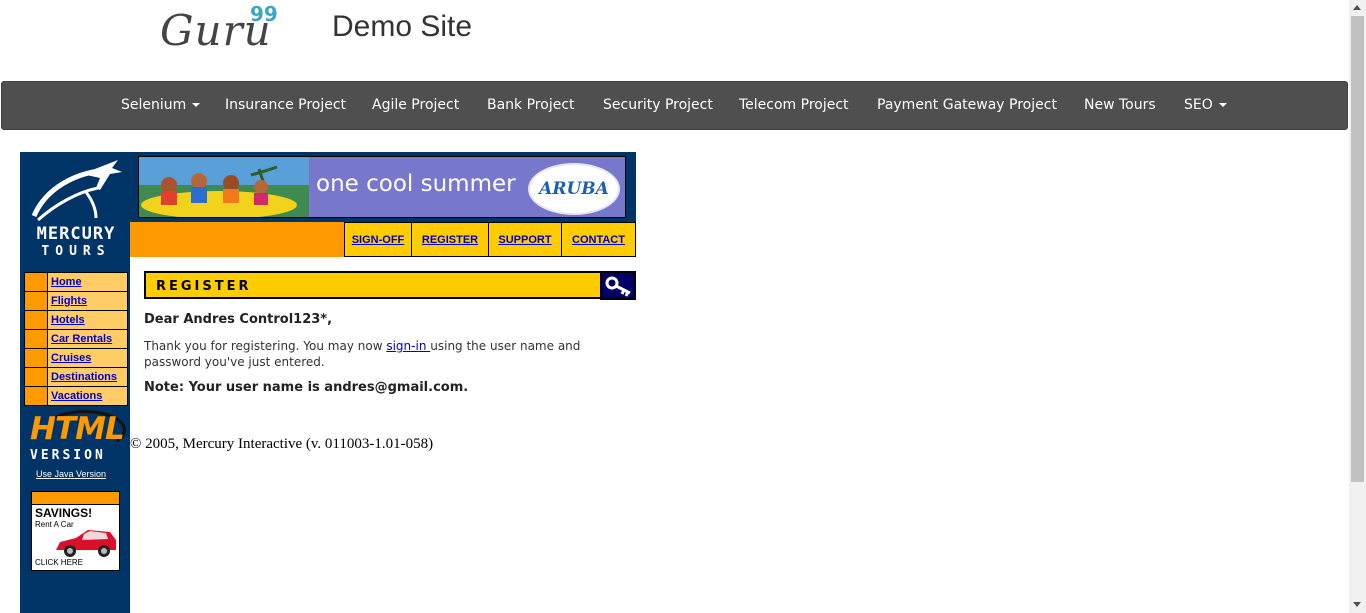 This screenshot has height=613, width=1366. I want to click on nav-item-seo: SEO, so click(1205, 105).